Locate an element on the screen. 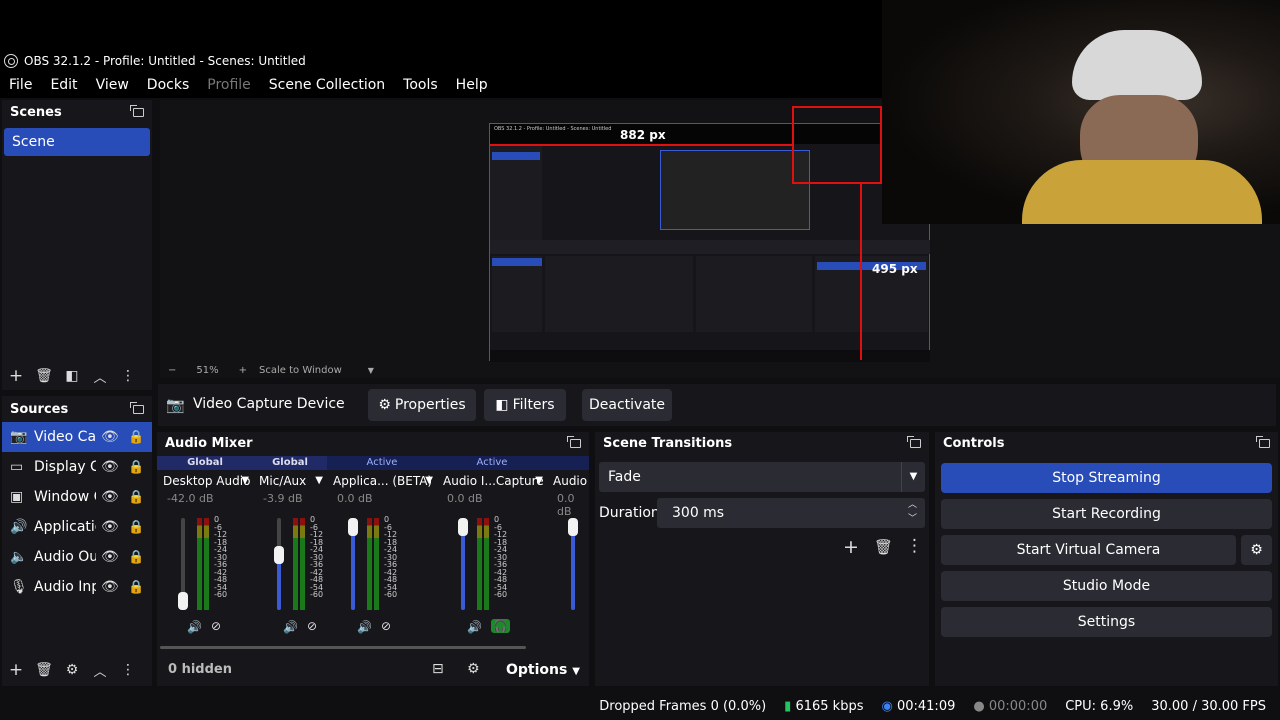 The height and width of the screenshot is (720, 1280). zoom-bar: − 51% + Scale to Window ▼ is located at coordinates (720, 370).